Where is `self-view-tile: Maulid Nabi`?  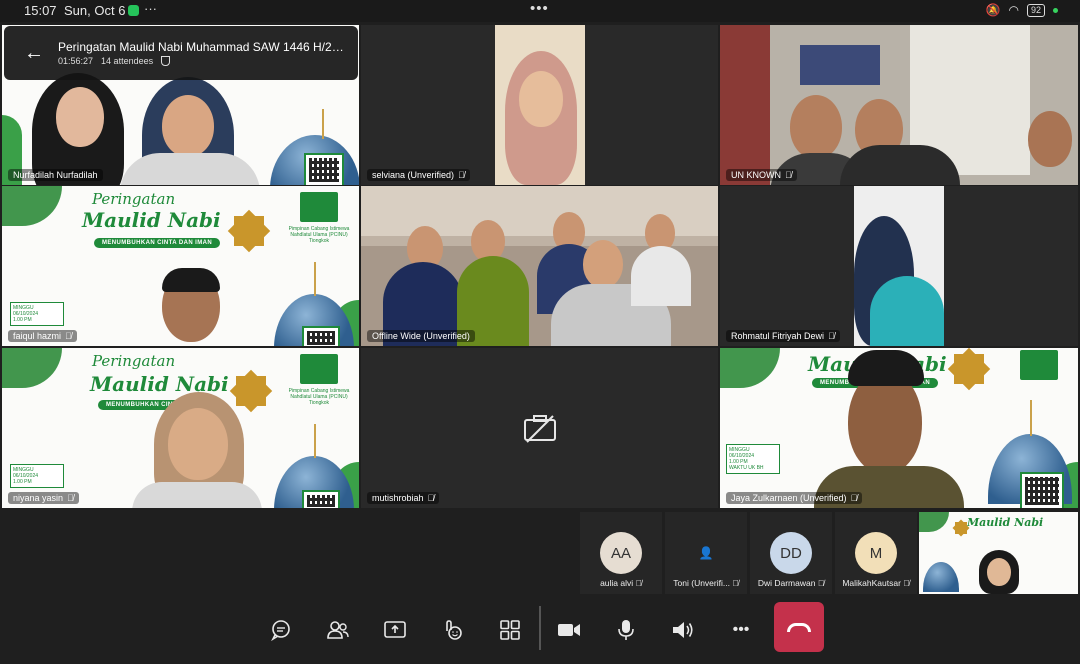
self-view-tile: Maulid Nabi is located at coordinates (998, 553).